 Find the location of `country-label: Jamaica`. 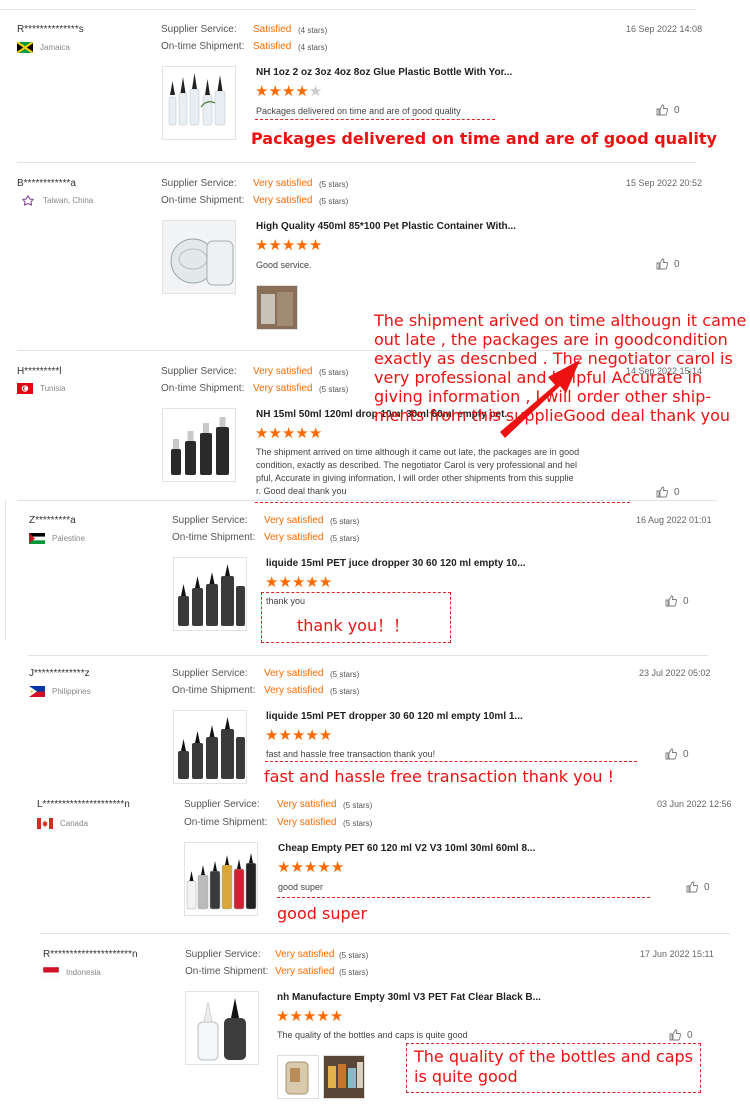

country-label: Jamaica is located at coordinates (55, 47).